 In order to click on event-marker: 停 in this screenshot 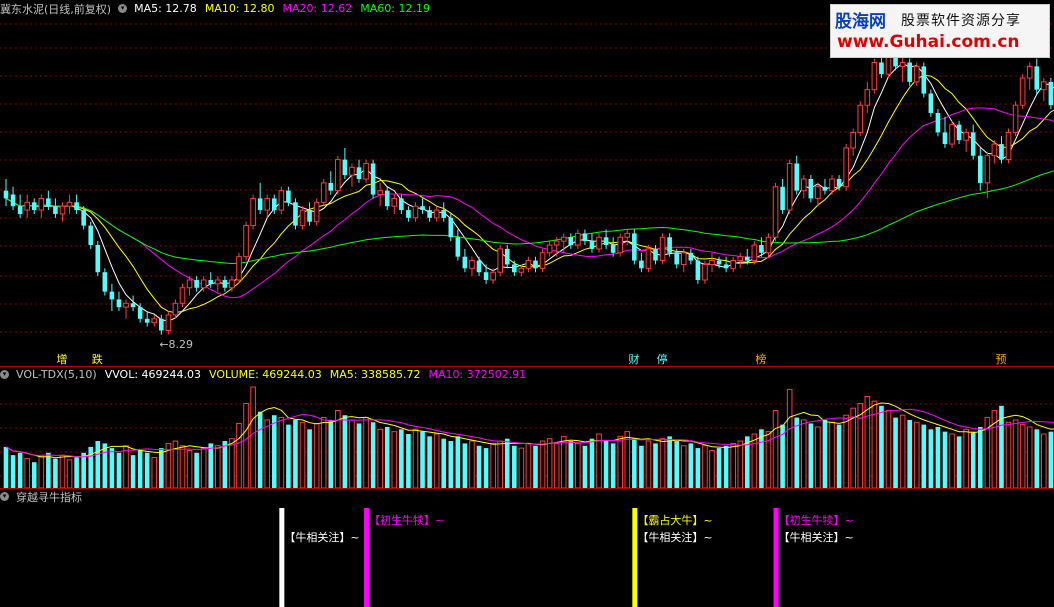, I will do `click(662, 359)`.